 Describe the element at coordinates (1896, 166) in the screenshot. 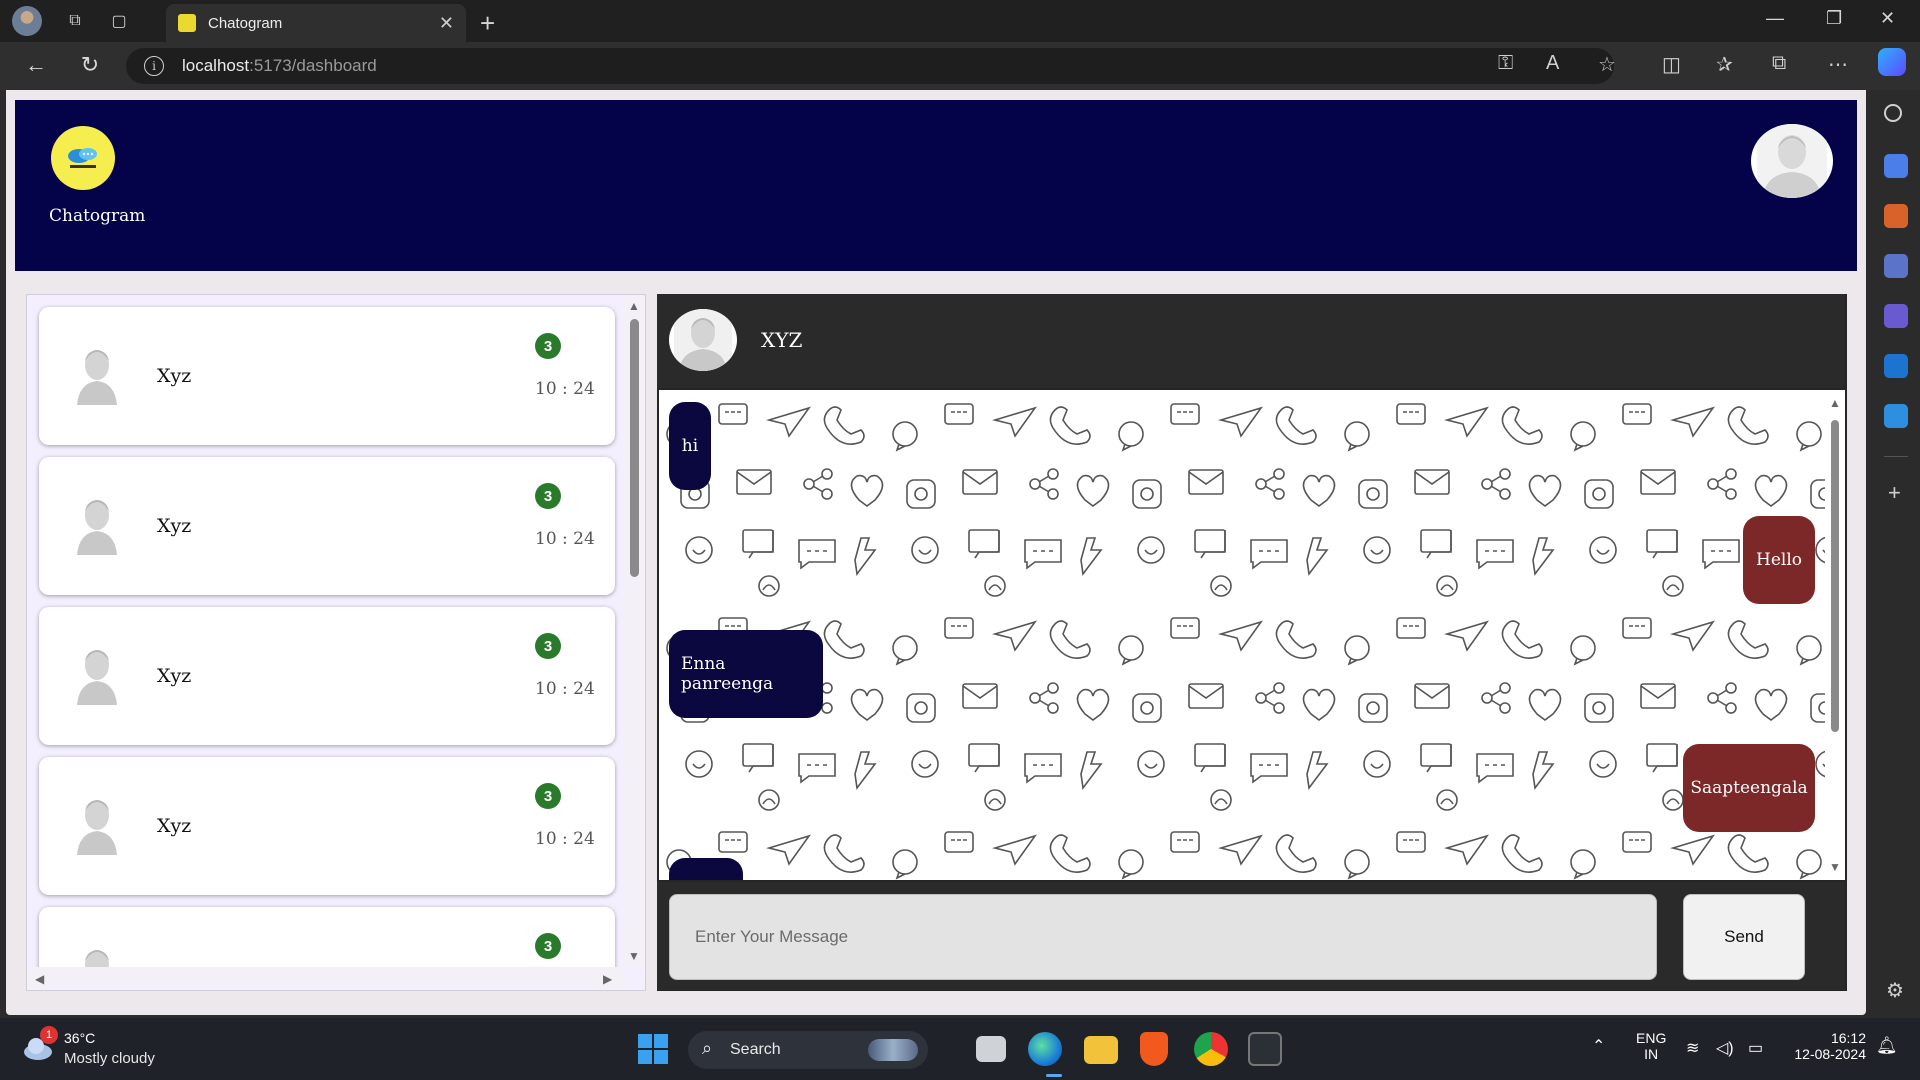

I see `sidebar-shopping-icon` at that location.